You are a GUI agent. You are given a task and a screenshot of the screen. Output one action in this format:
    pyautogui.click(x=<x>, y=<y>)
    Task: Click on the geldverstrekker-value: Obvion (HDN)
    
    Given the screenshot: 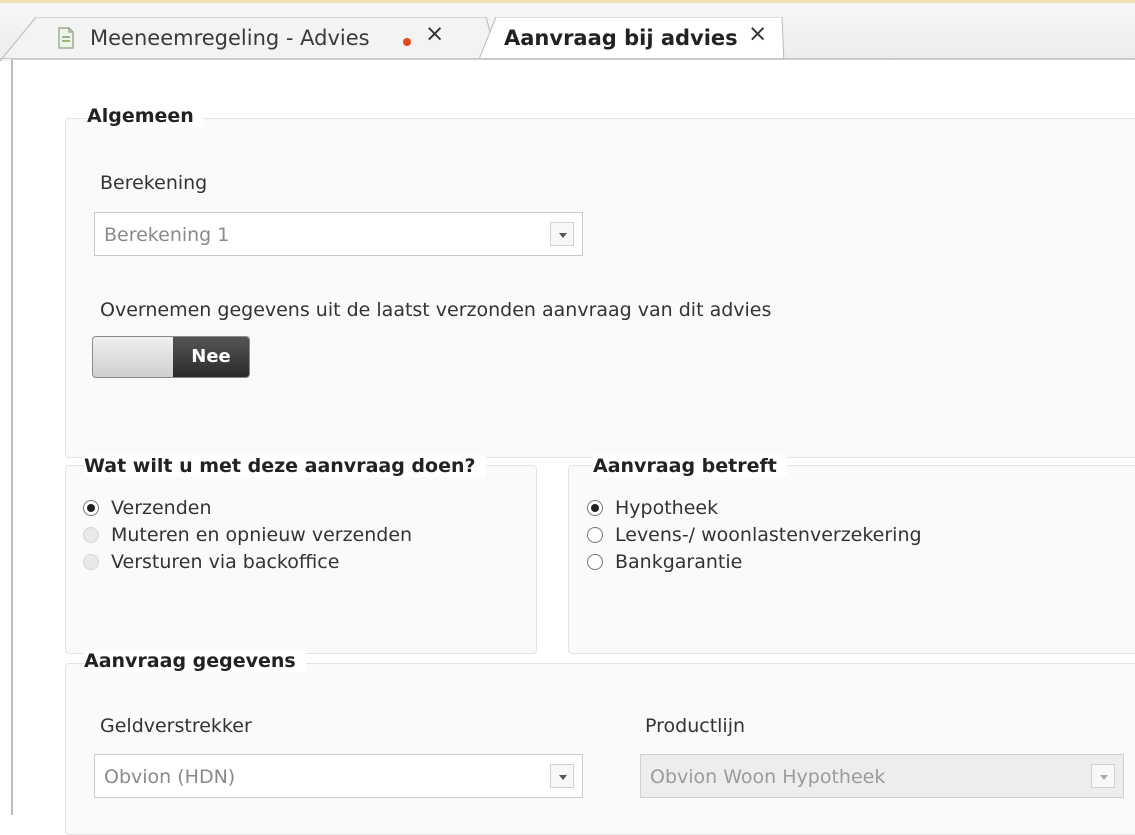 What is the action you would take?
    pyautogui.click(x=170, y=777)
    